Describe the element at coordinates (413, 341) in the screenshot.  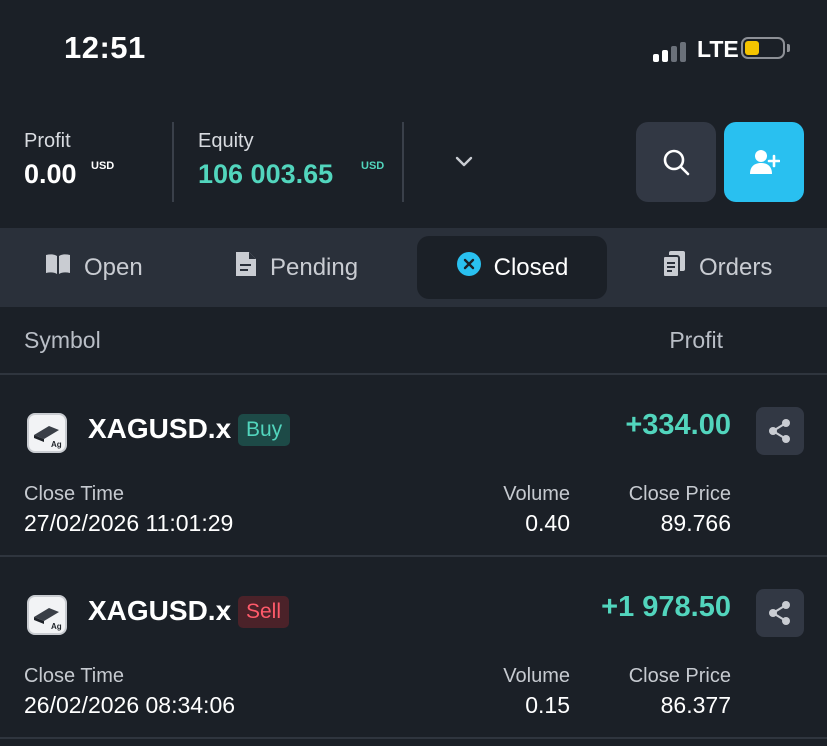
I see `table-header: Symbol Profit` at that location.